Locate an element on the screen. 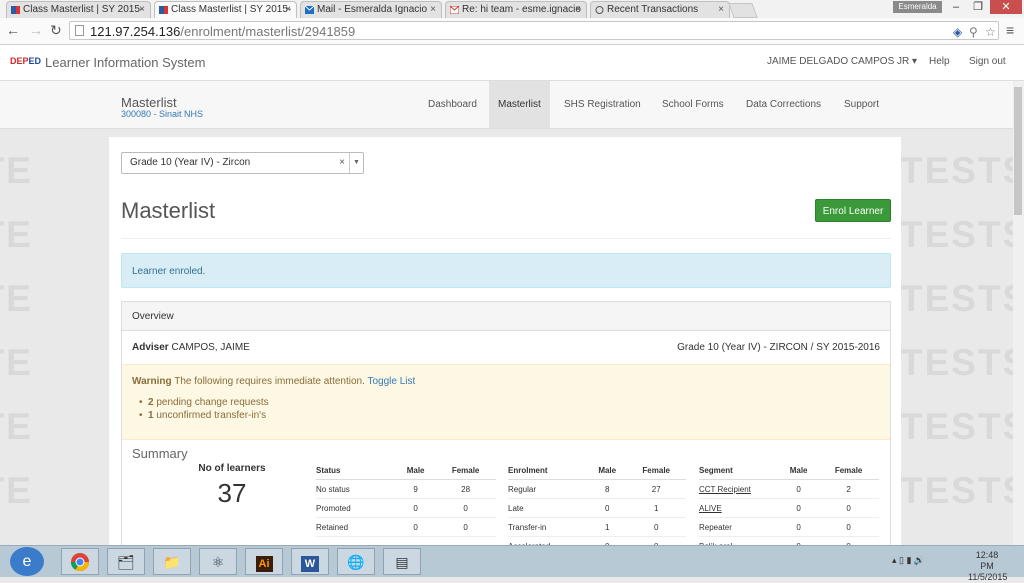 This screenshot has height=583, width=1024. column-header: Segment is located at coordinates (739, 470).